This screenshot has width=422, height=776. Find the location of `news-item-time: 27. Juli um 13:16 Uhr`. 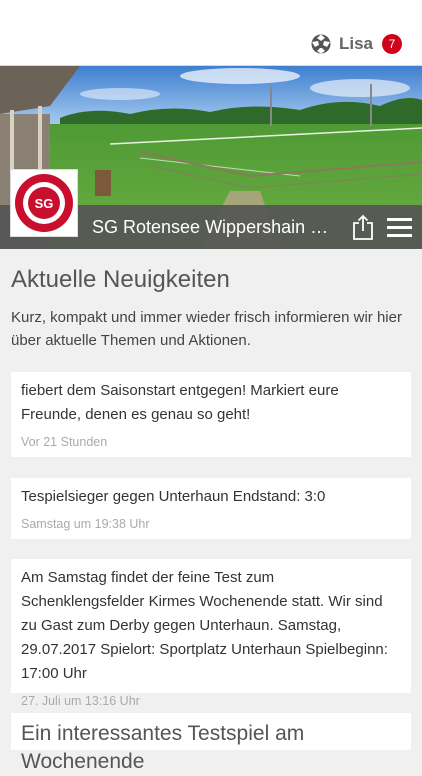

news-item-time: 27. Juli um 13:16 Uhr is located at coordinates (80, 701).